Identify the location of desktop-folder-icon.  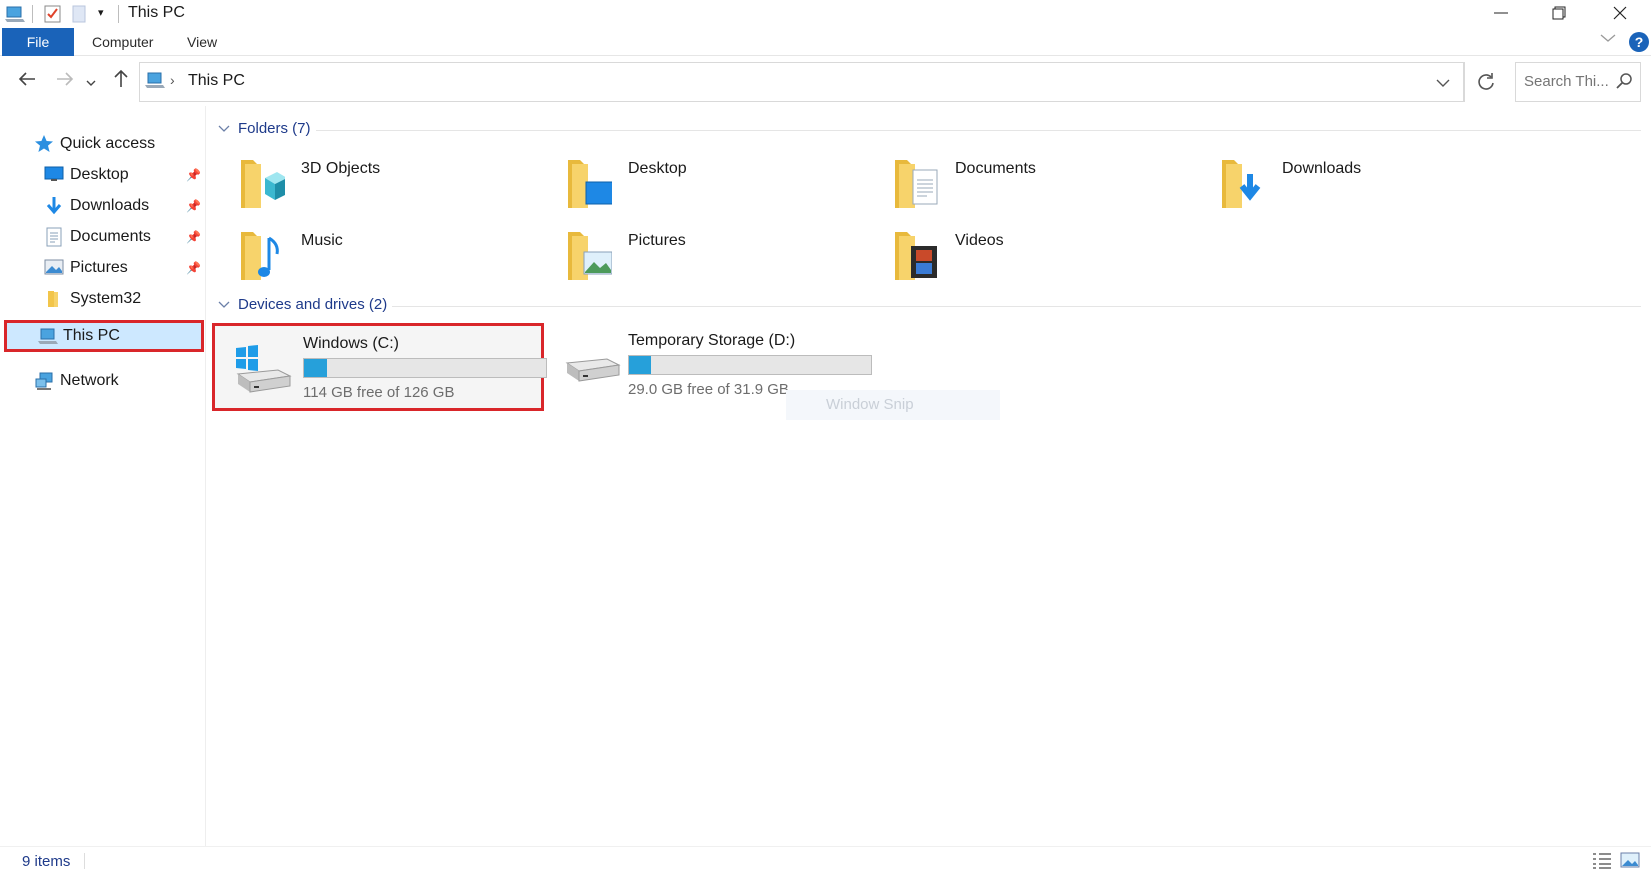
(590, 184).